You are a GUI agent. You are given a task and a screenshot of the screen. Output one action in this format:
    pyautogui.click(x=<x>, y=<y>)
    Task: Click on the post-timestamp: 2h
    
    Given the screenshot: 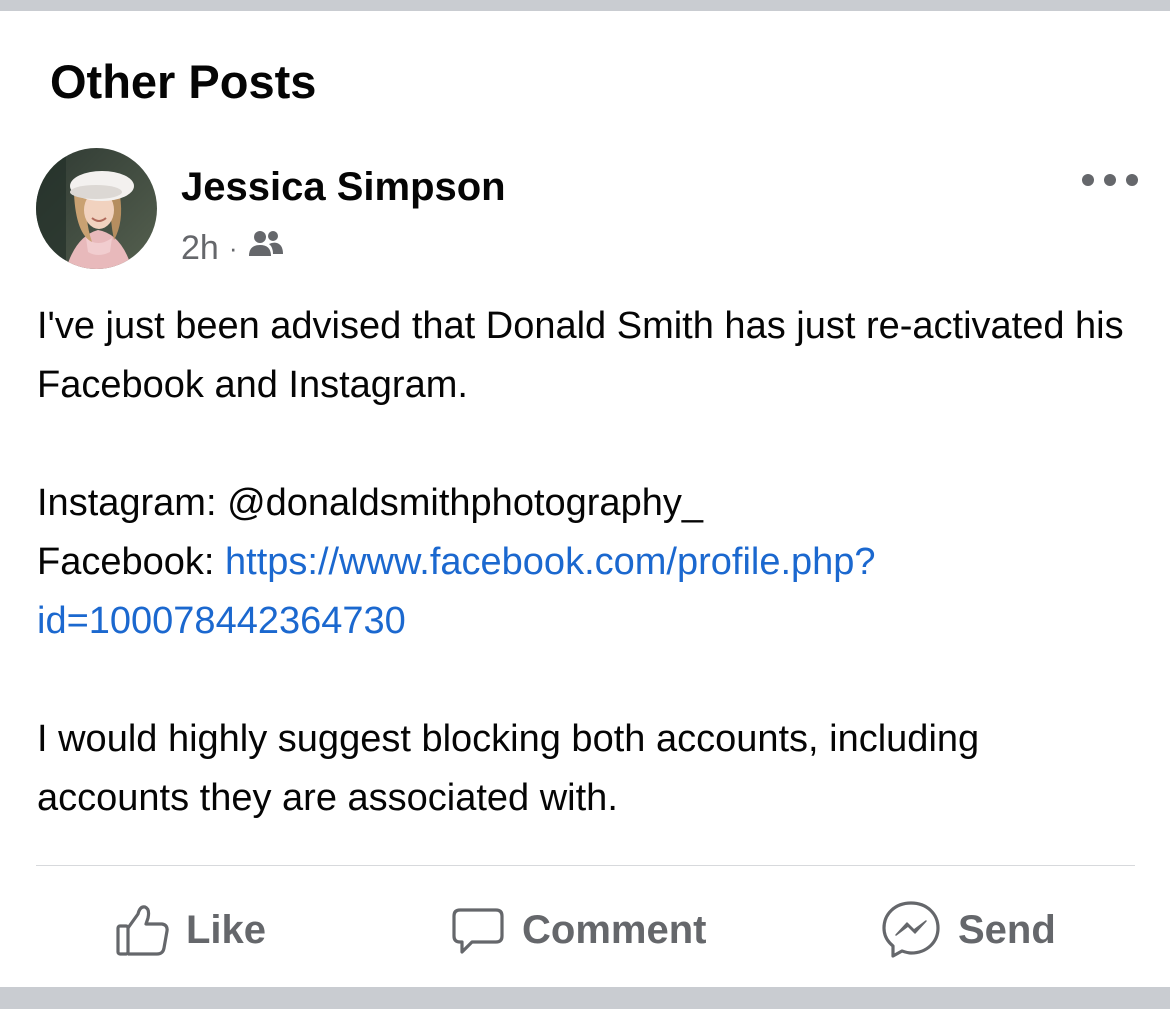 What is the action you would take?
    pyautogui.click(x=200, y=248)
    